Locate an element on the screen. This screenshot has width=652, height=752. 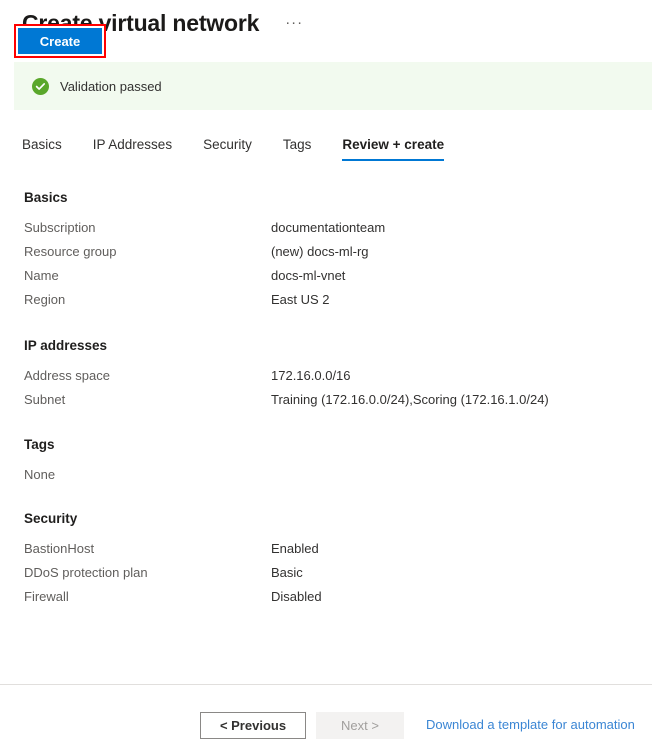
tab-ip-addresses: IP Addresses is located at coordinates (140, 149).